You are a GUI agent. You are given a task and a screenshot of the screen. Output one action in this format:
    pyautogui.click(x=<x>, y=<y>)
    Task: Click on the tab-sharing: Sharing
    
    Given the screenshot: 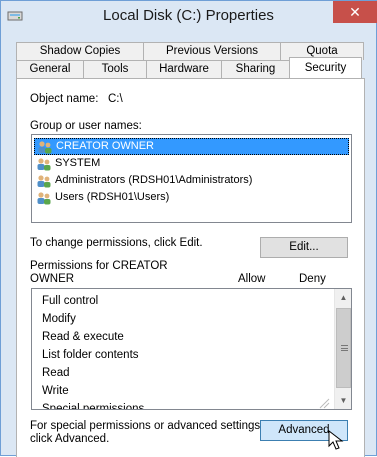 What is the action you would take?
    pyautogui.click(x=255, y=69)
    